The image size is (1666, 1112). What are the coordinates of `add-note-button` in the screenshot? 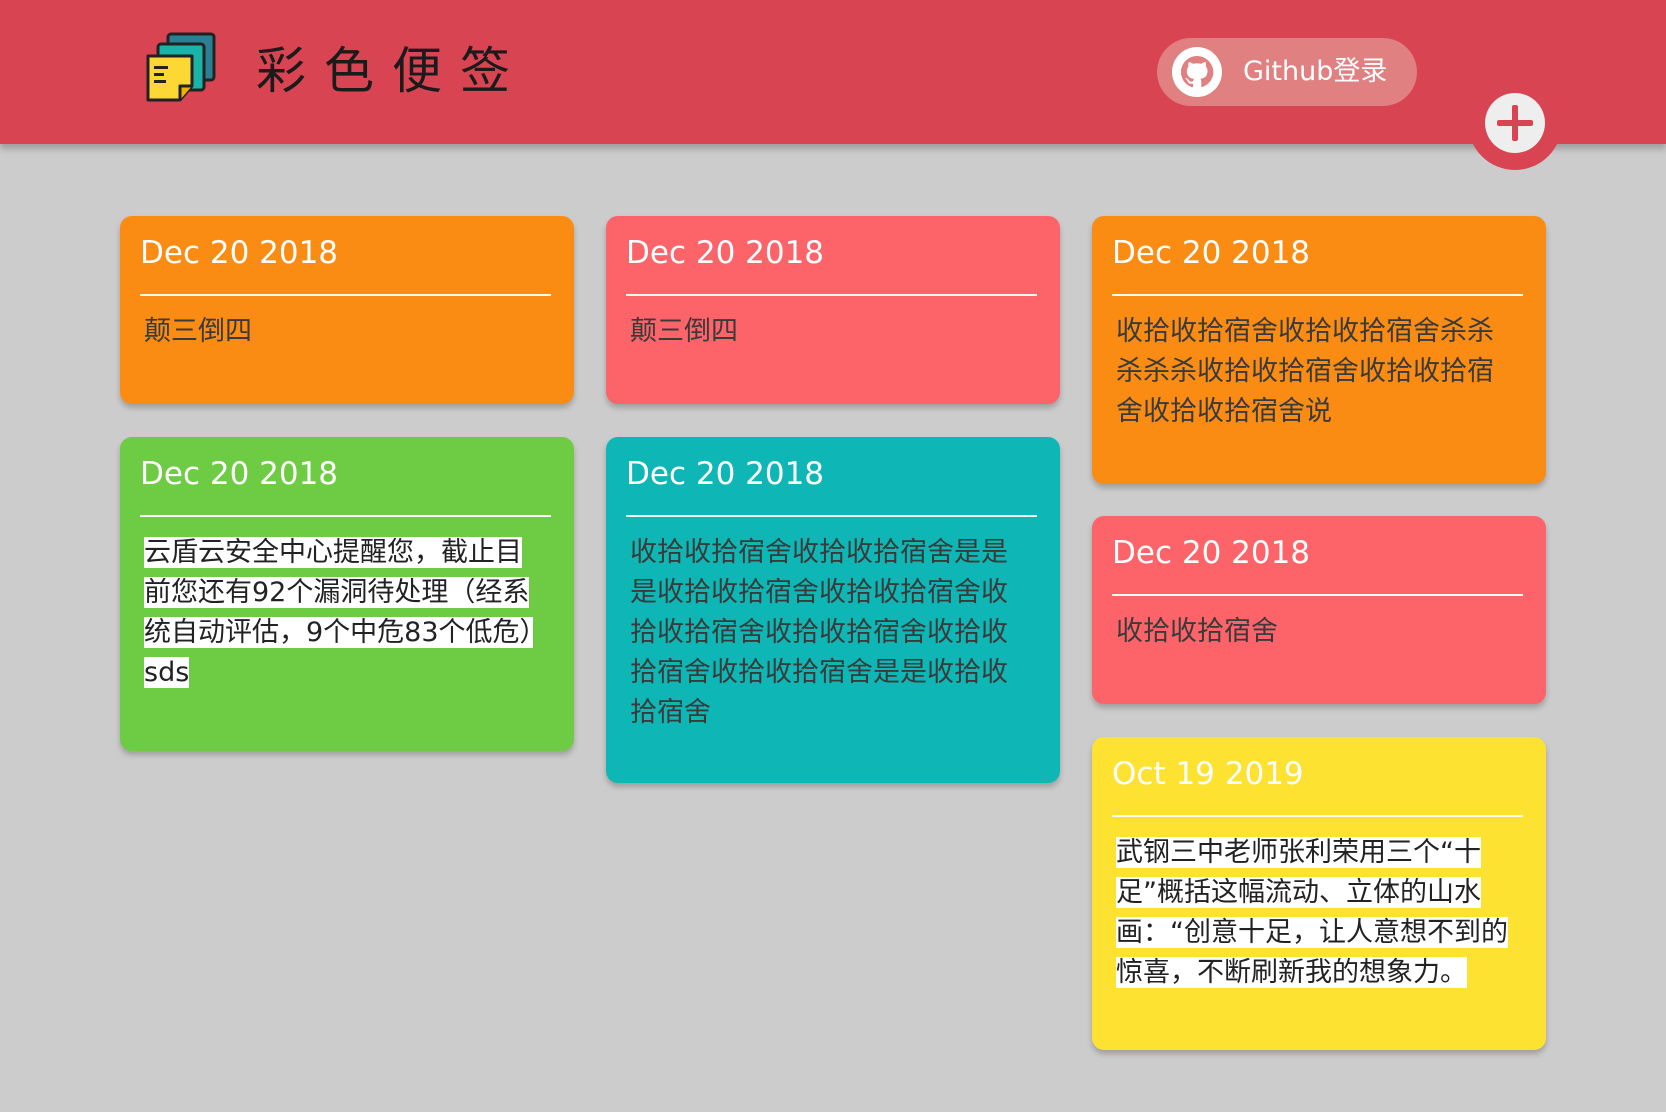 It's located at (1515, 123).